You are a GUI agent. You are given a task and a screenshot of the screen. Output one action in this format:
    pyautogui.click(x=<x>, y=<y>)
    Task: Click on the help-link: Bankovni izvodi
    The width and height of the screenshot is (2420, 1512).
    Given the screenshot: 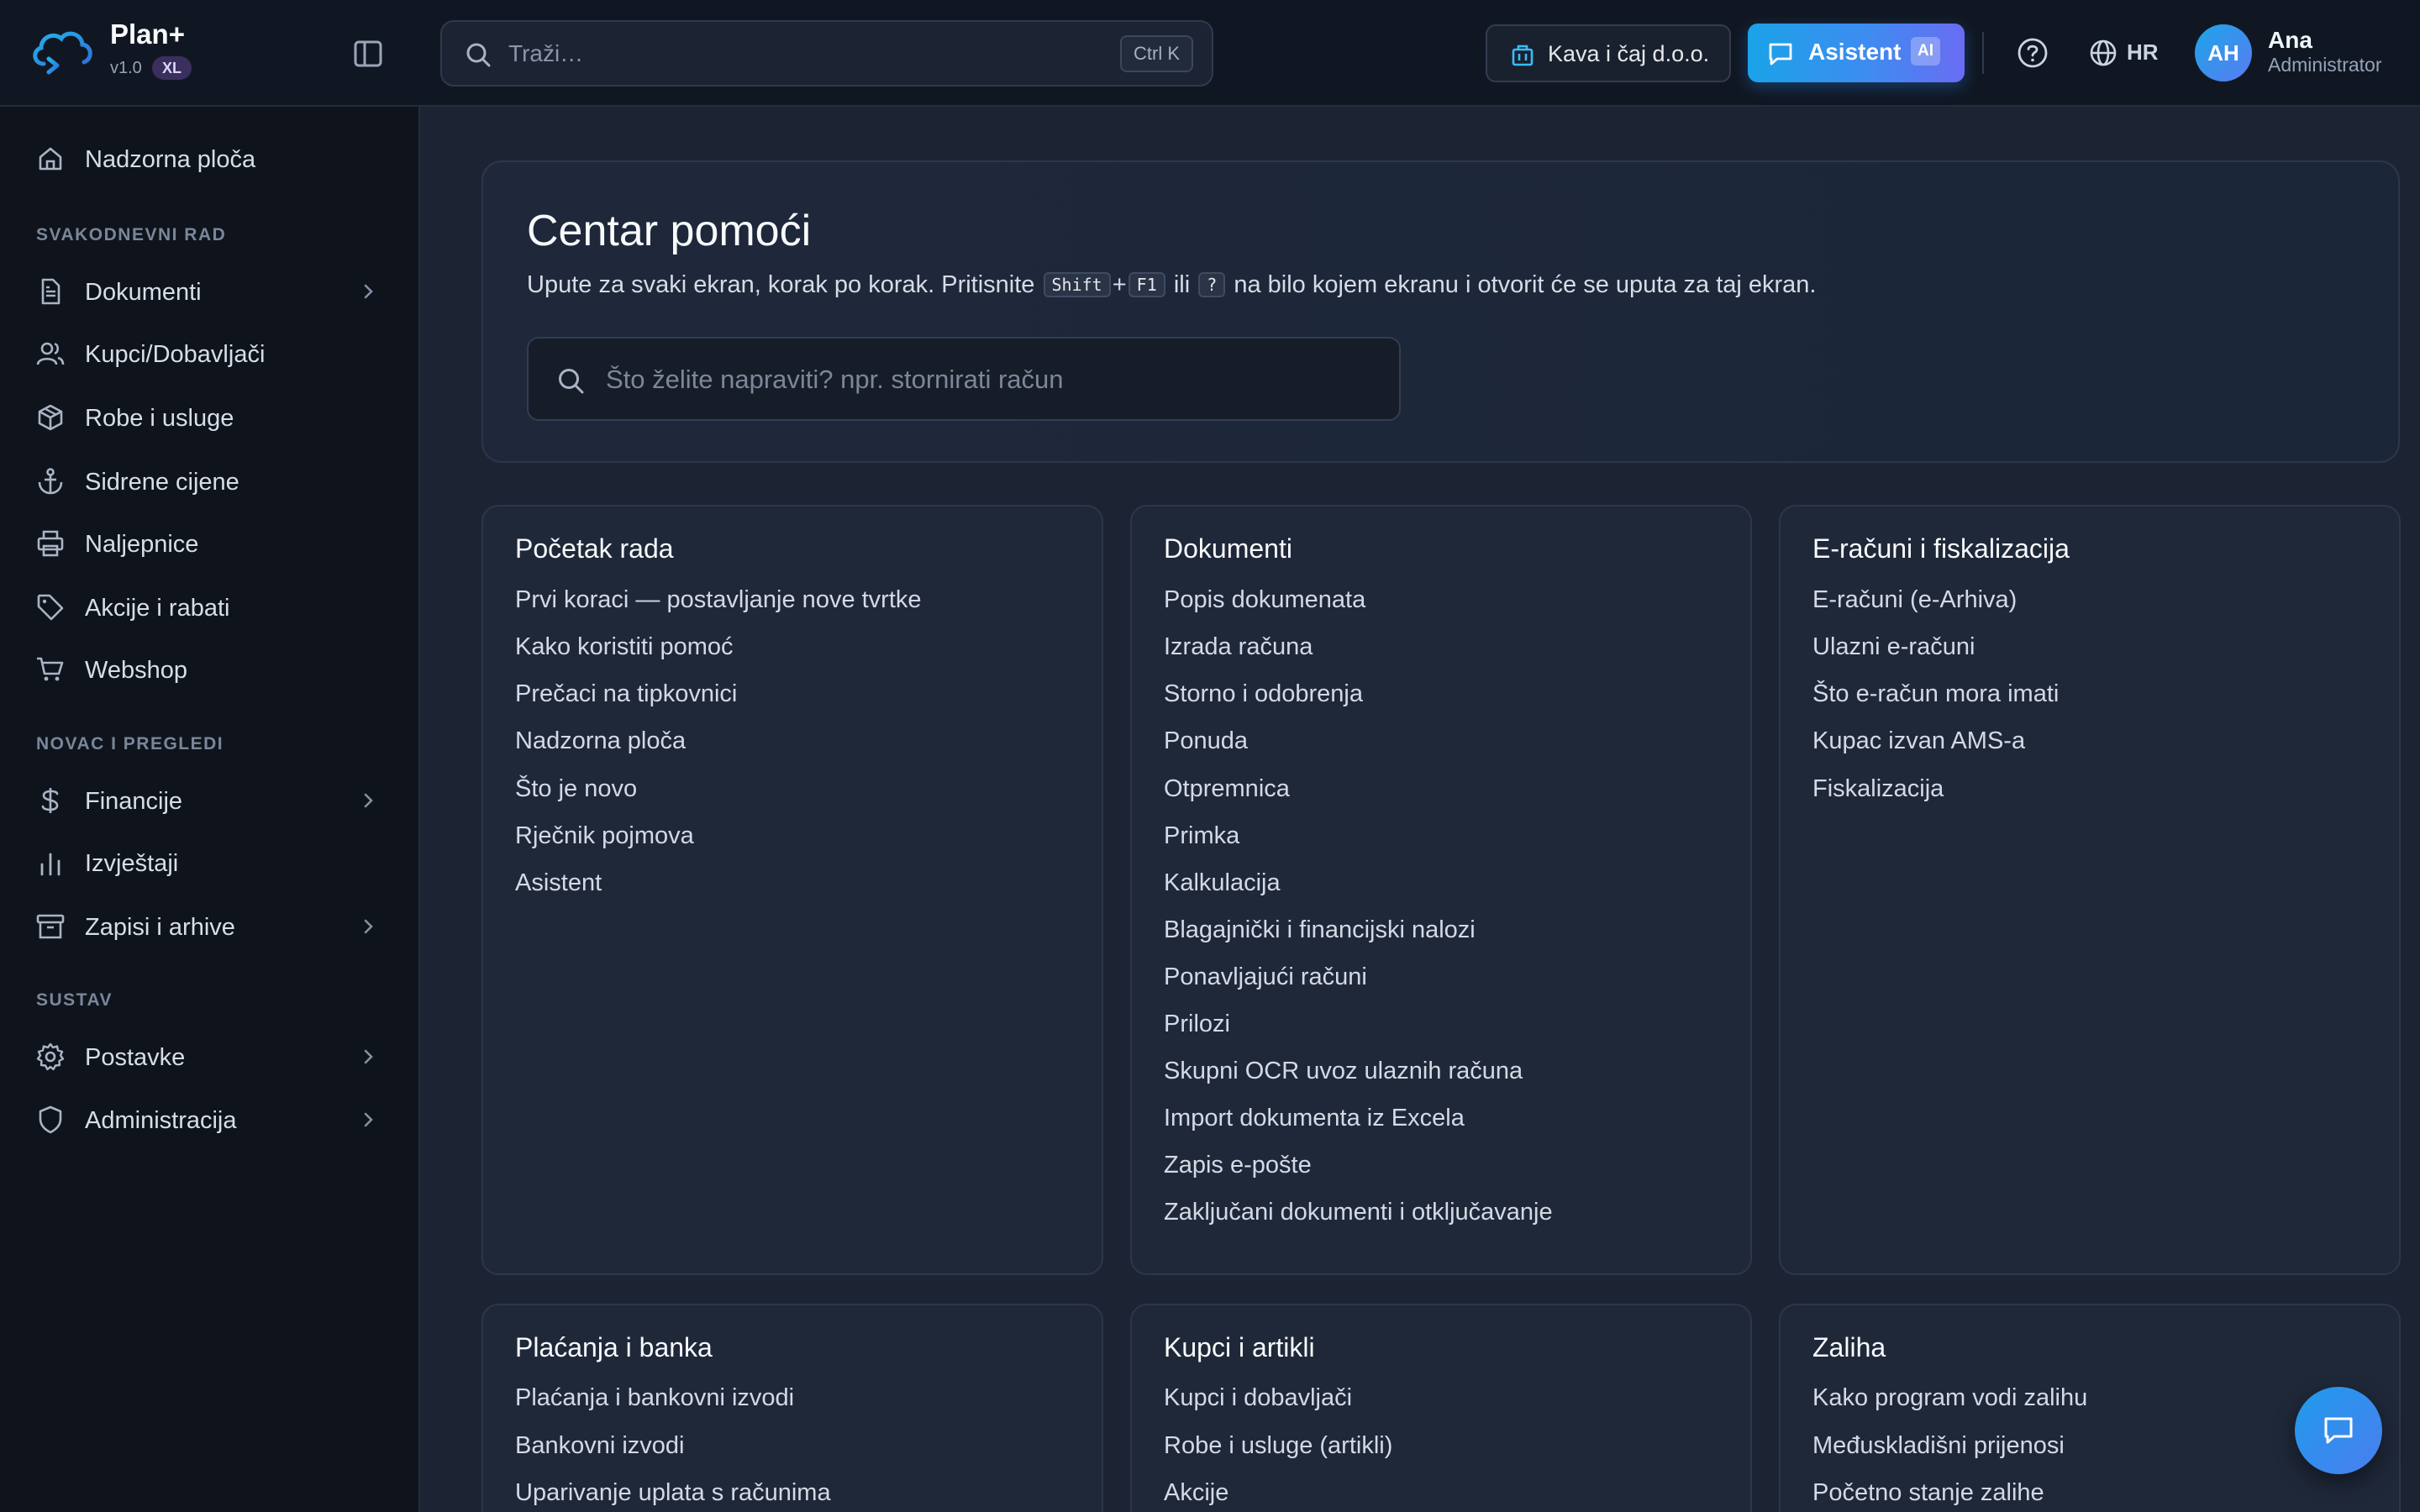 What is the action you would take?
    pyautogui.click(x=600, y=1446)
    